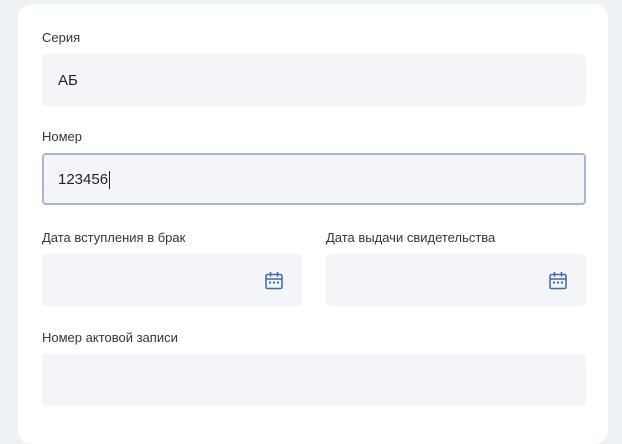  I want to click on number-value-text: 123456, so click(83, 179).